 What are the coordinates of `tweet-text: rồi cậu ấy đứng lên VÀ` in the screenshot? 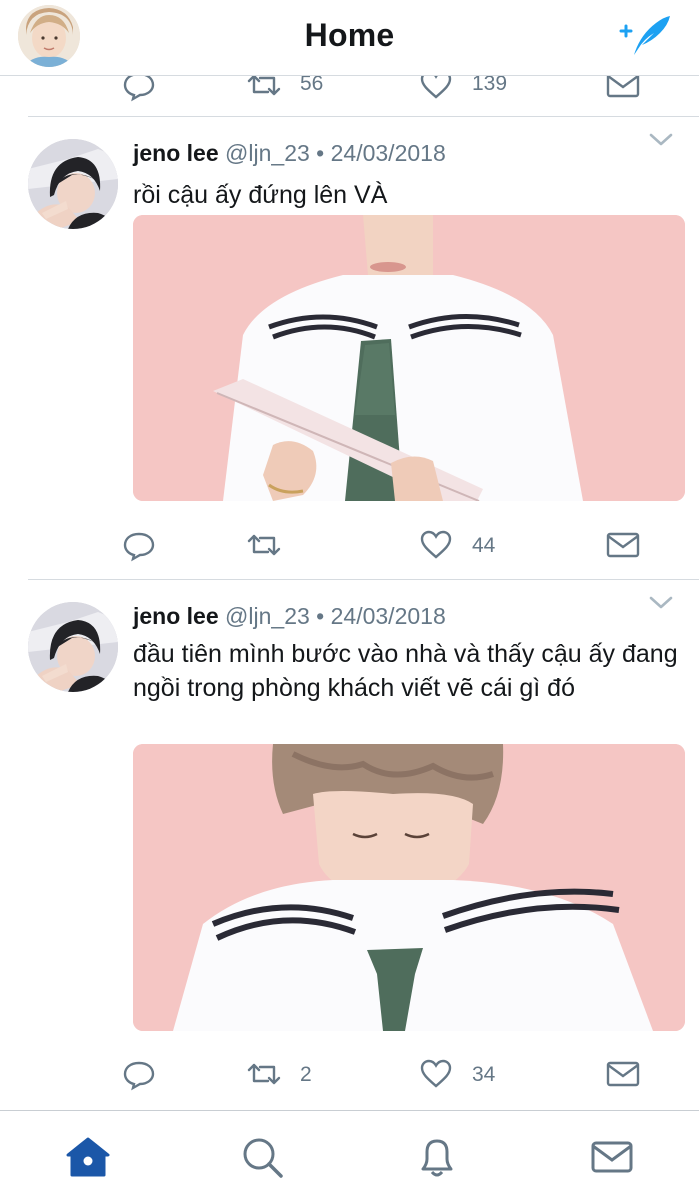 It's located at (260, 195).